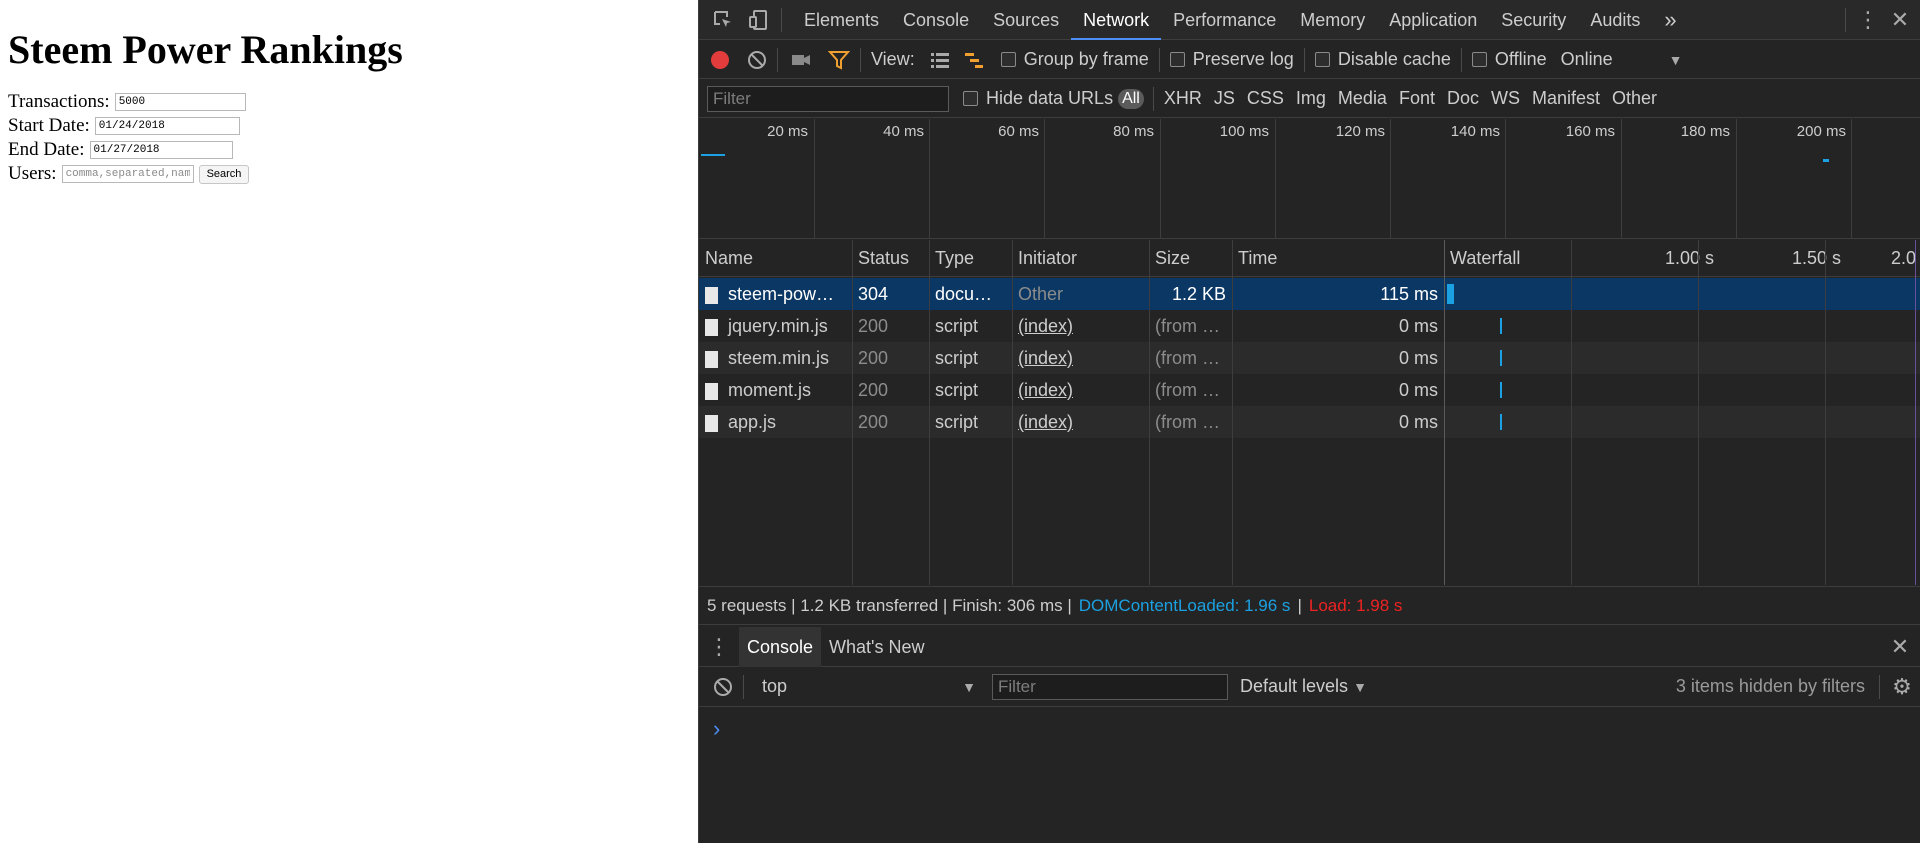  Describe the element at coordinates (1177, 59) in the screenshot. I see `preserve-log-checkbox` at that location.